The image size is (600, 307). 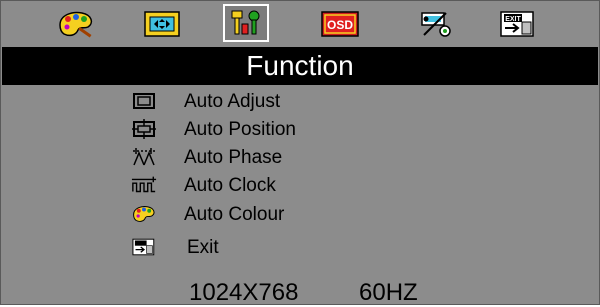 I want to click on osd-icon: OSD, so click(x=340, y=24).